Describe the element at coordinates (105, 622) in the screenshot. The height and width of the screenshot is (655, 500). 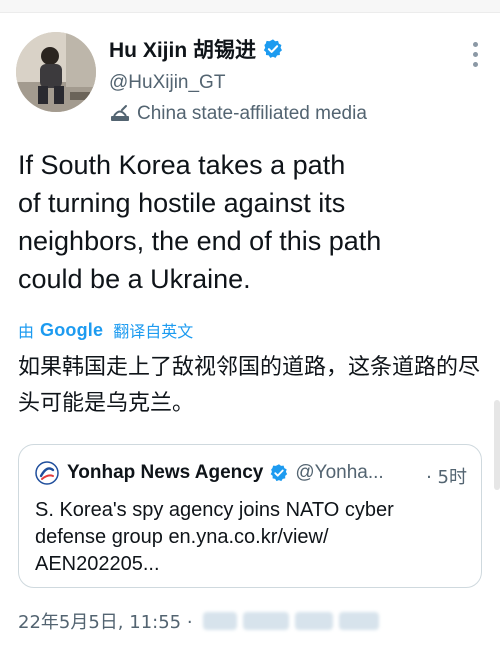
I see `timestamp-text: 22年5月5日, 11:55 ·` at that location.